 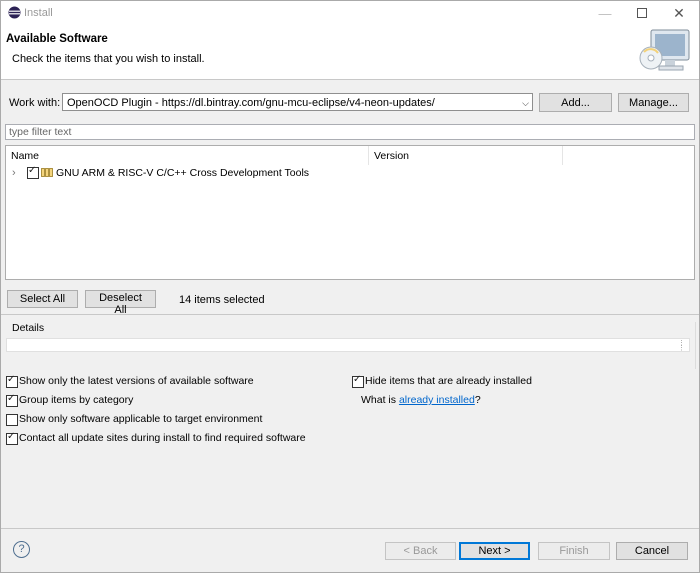 What do you see at coordinates (652, 551) in the screenshot?
I see `cancel-button: Cancel` at bounding box center [652, 551].